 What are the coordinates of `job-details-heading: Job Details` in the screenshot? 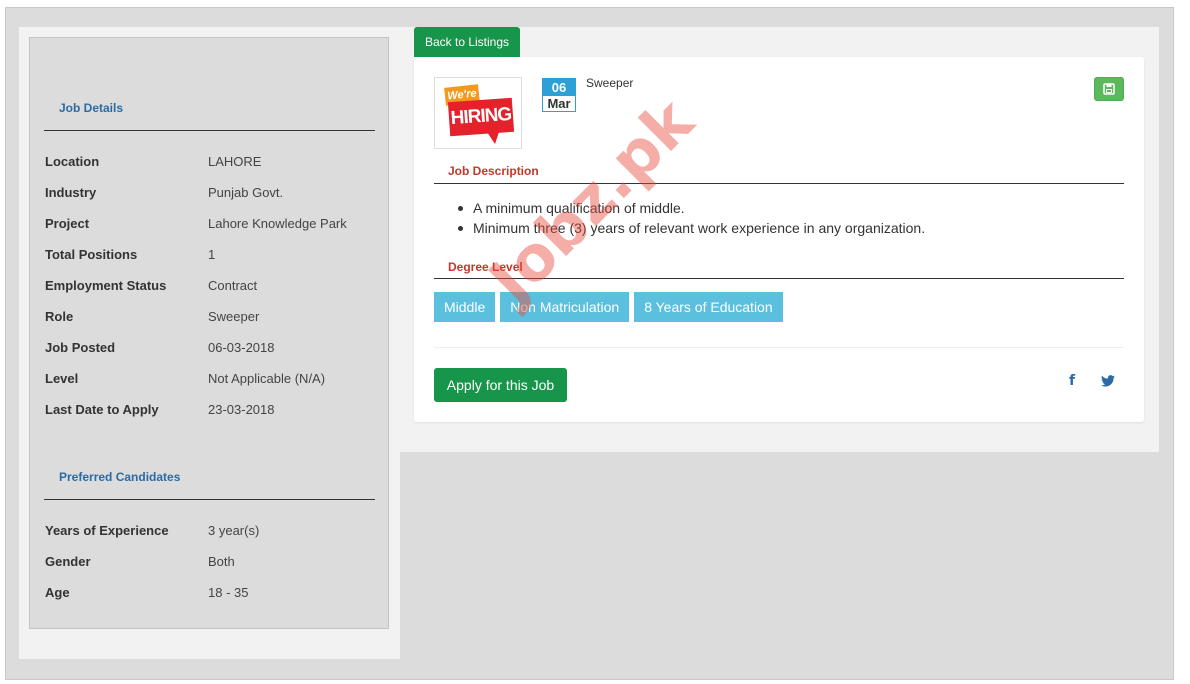 It's located at (91, 108).